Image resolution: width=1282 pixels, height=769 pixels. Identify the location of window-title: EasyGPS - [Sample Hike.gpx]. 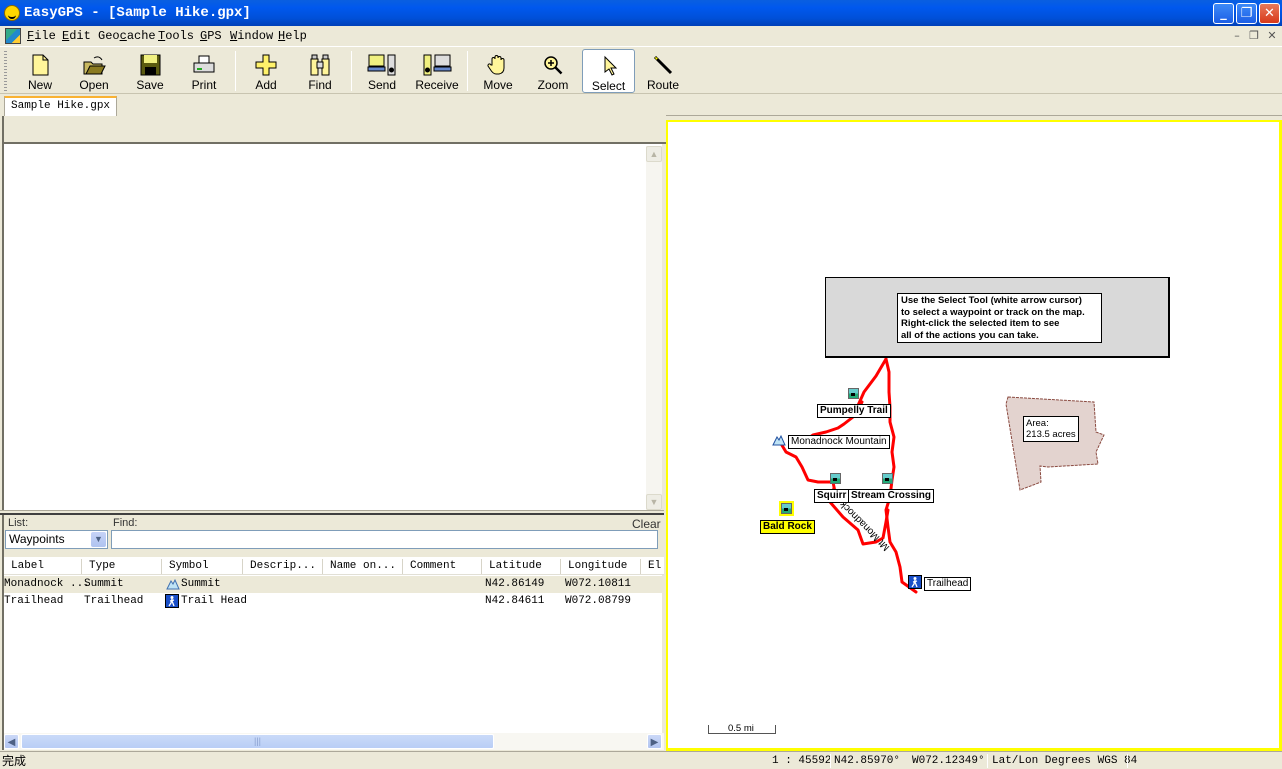
(137, 13).